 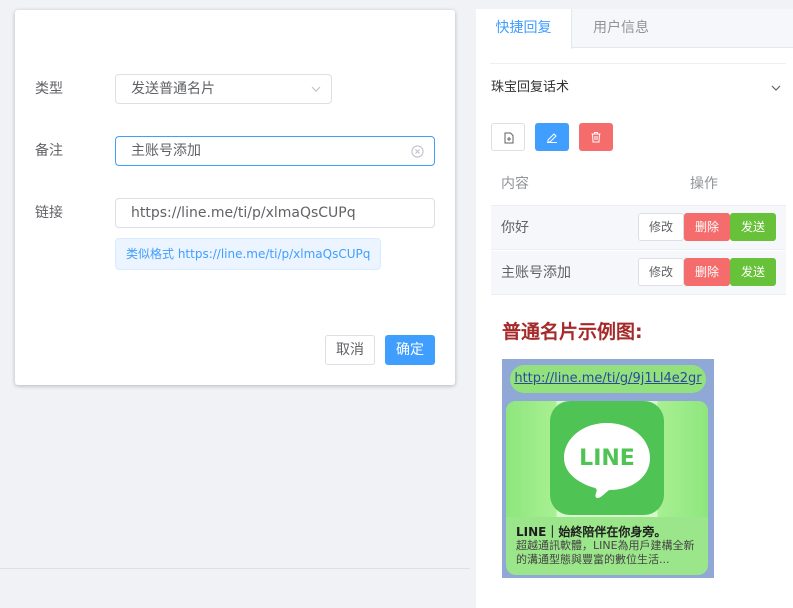 I want to click on reply-group-select: 珠宝回复话术, so click(x=636, y=88).